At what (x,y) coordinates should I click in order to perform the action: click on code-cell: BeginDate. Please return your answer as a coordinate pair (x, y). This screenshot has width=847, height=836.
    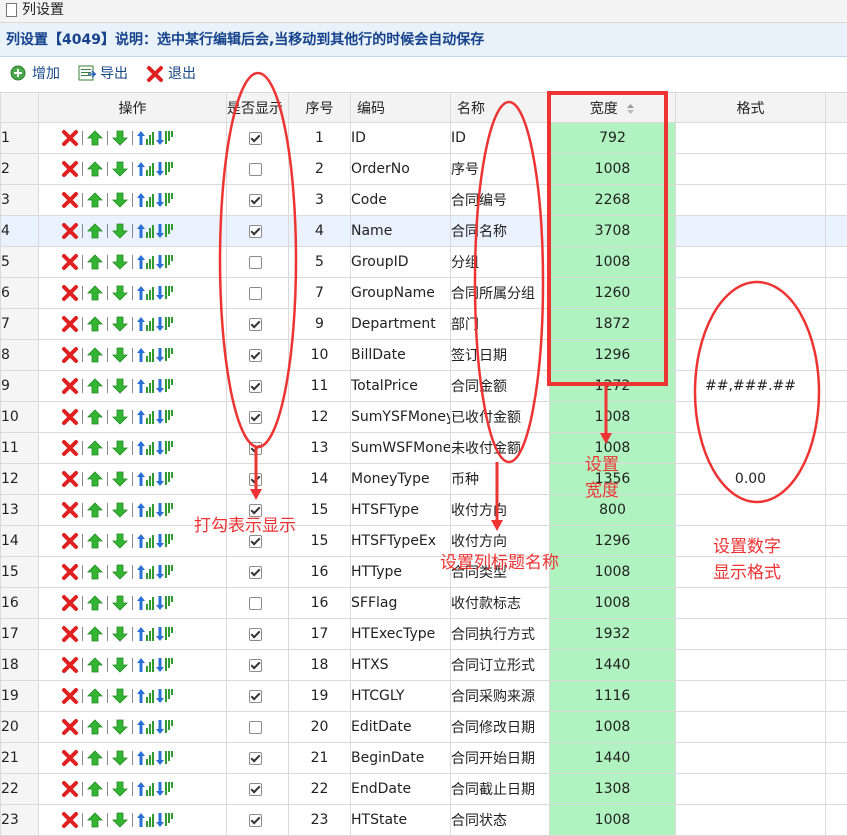
    Looking at the image, I should click on (400, 758).